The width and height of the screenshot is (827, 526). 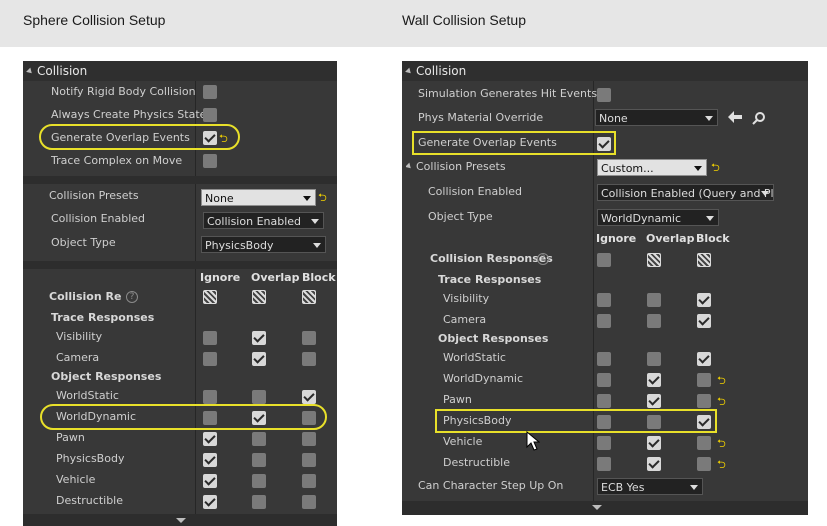 I want to click on phys-material-dropdown: None, so click(x=656, y=117).